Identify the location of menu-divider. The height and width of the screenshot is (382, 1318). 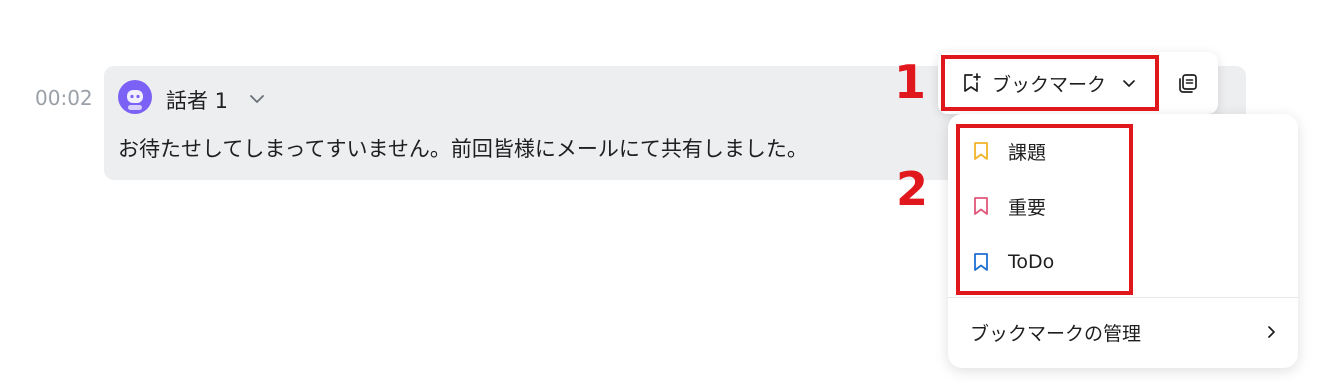
(1123, 297).